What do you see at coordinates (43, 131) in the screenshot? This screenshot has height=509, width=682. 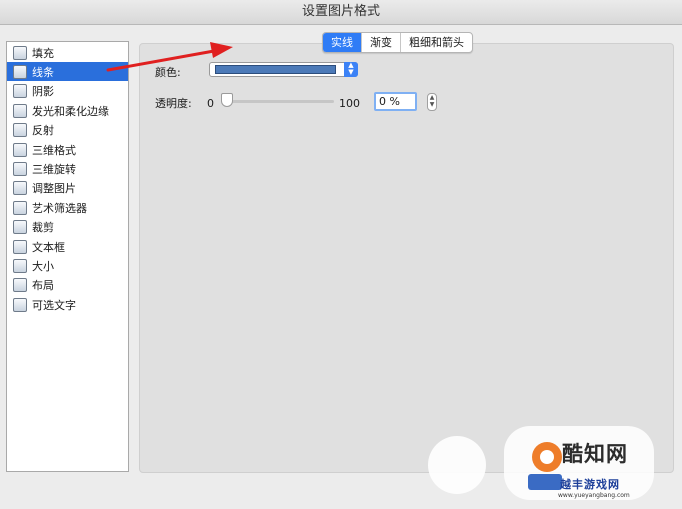 I see `sidebar-item-label: 反射` at bounding box center [43, 131].